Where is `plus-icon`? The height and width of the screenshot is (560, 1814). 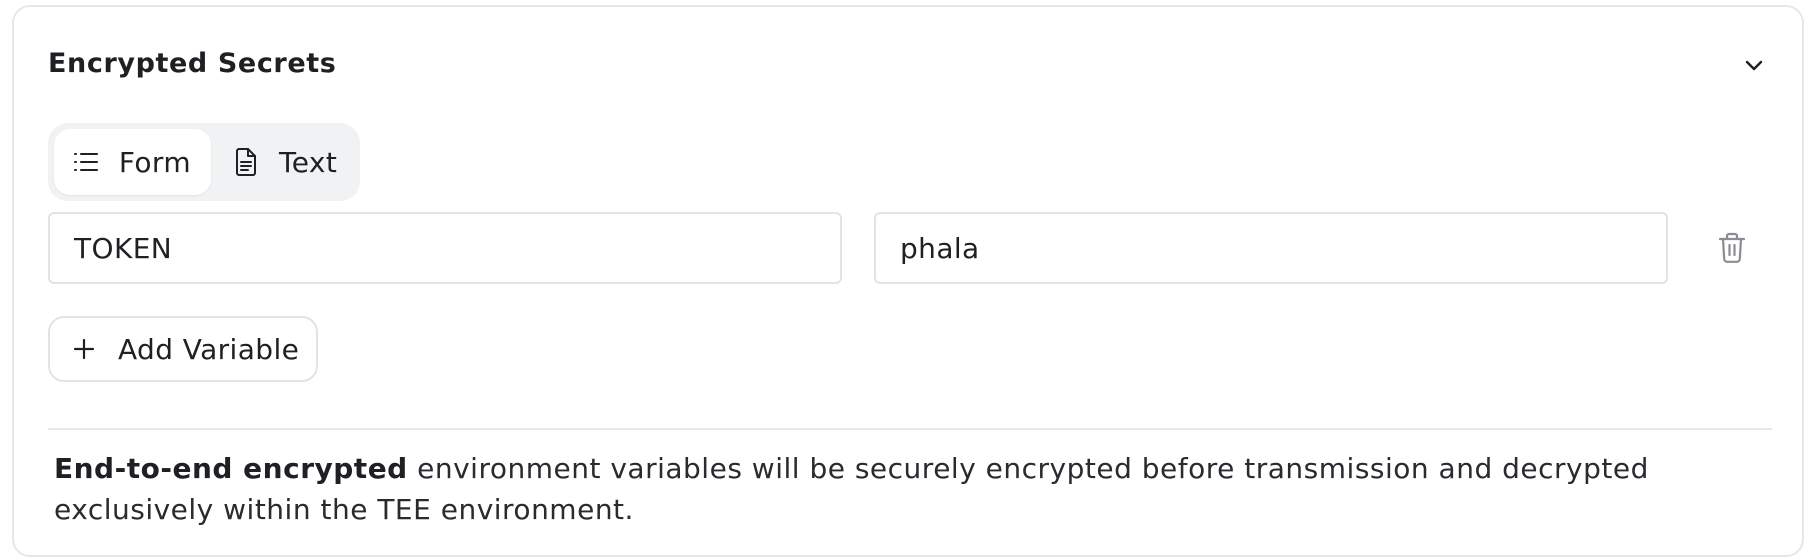 plus-icon is located at coordinates (84, 349).